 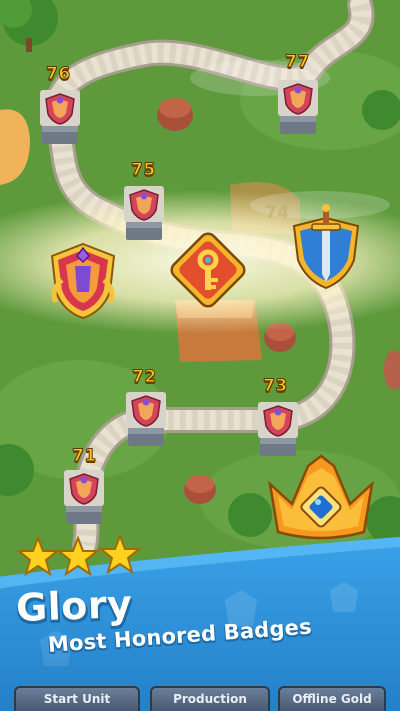 I want to click on level-label-76: 76, so click(x=58, y=74).